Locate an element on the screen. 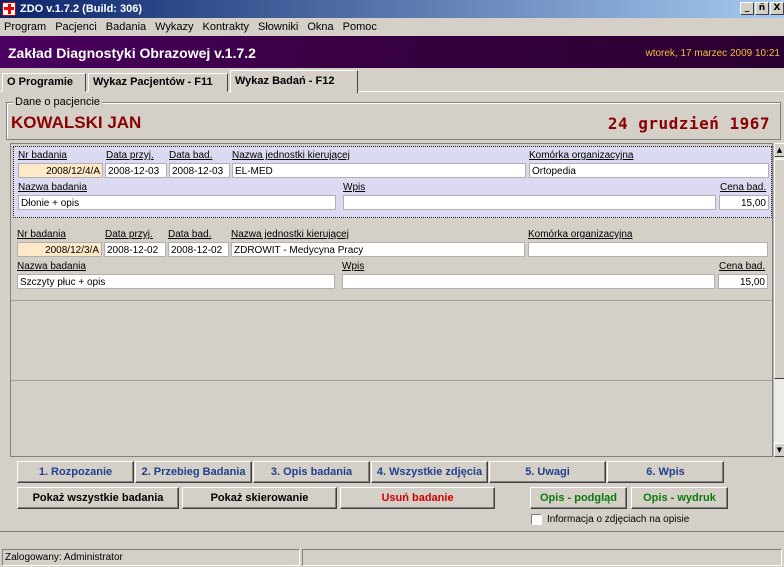 This screenshot has height=567, width=784. status-bar: Zalogowany: Administrator is located at coordinates (392, 557).